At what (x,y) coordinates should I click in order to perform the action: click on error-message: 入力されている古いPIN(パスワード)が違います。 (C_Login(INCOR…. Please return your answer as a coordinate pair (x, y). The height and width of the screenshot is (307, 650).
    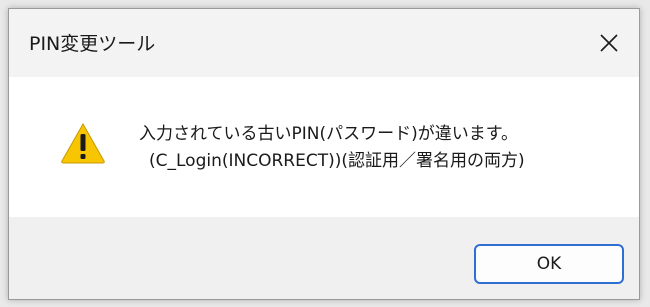
    Looking at the image, I should click on (332, 148).